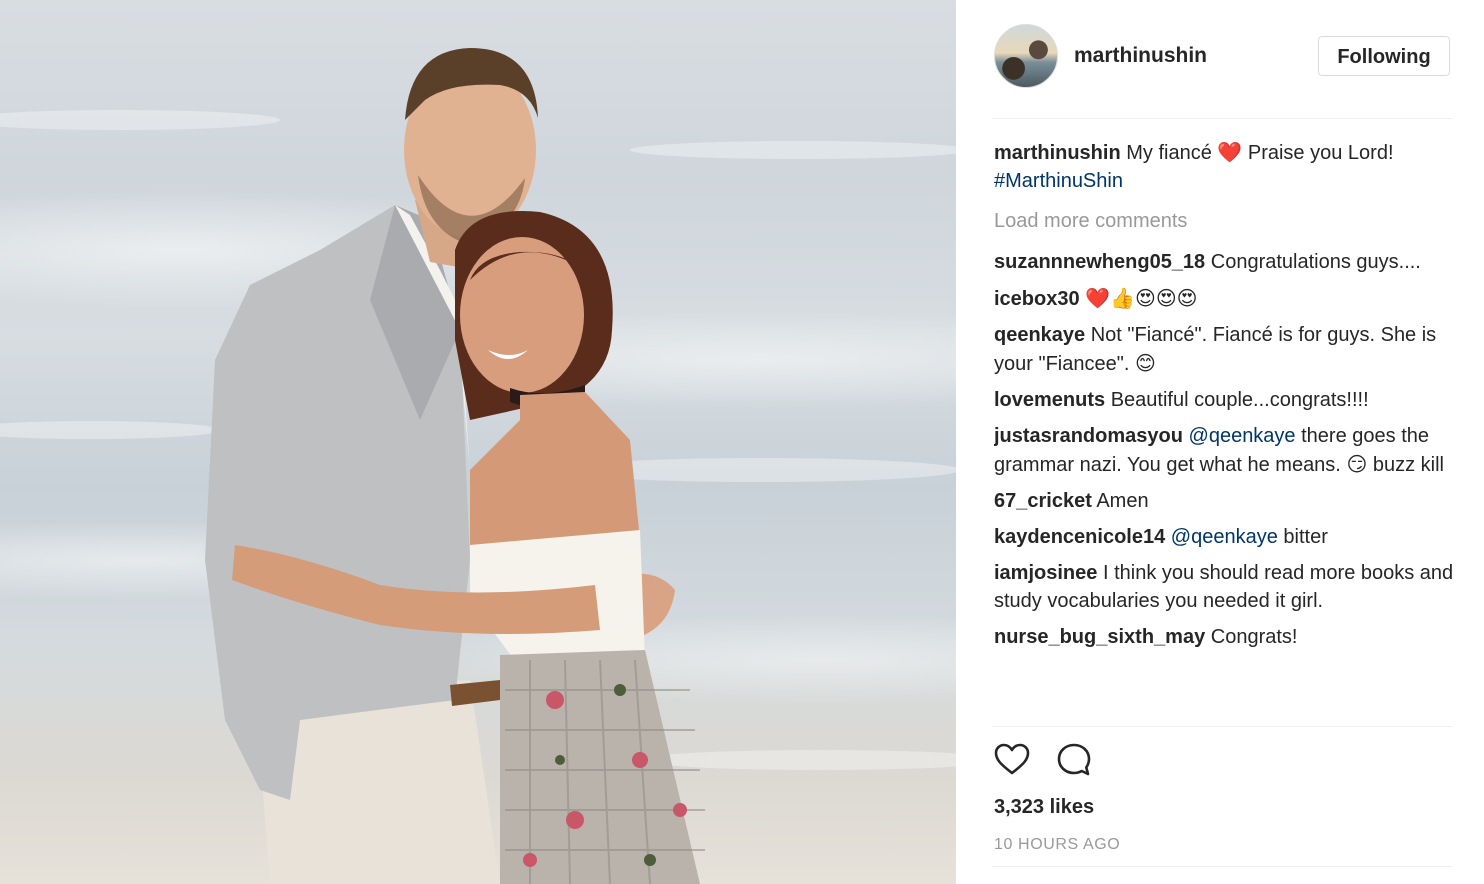 This screenshot has width=1484, height=884. What do you see at coordinates (1099, 262) in the screenshot?
I see `comment-username: suzannnewheng05_18` at bounding box center [1099, 262].